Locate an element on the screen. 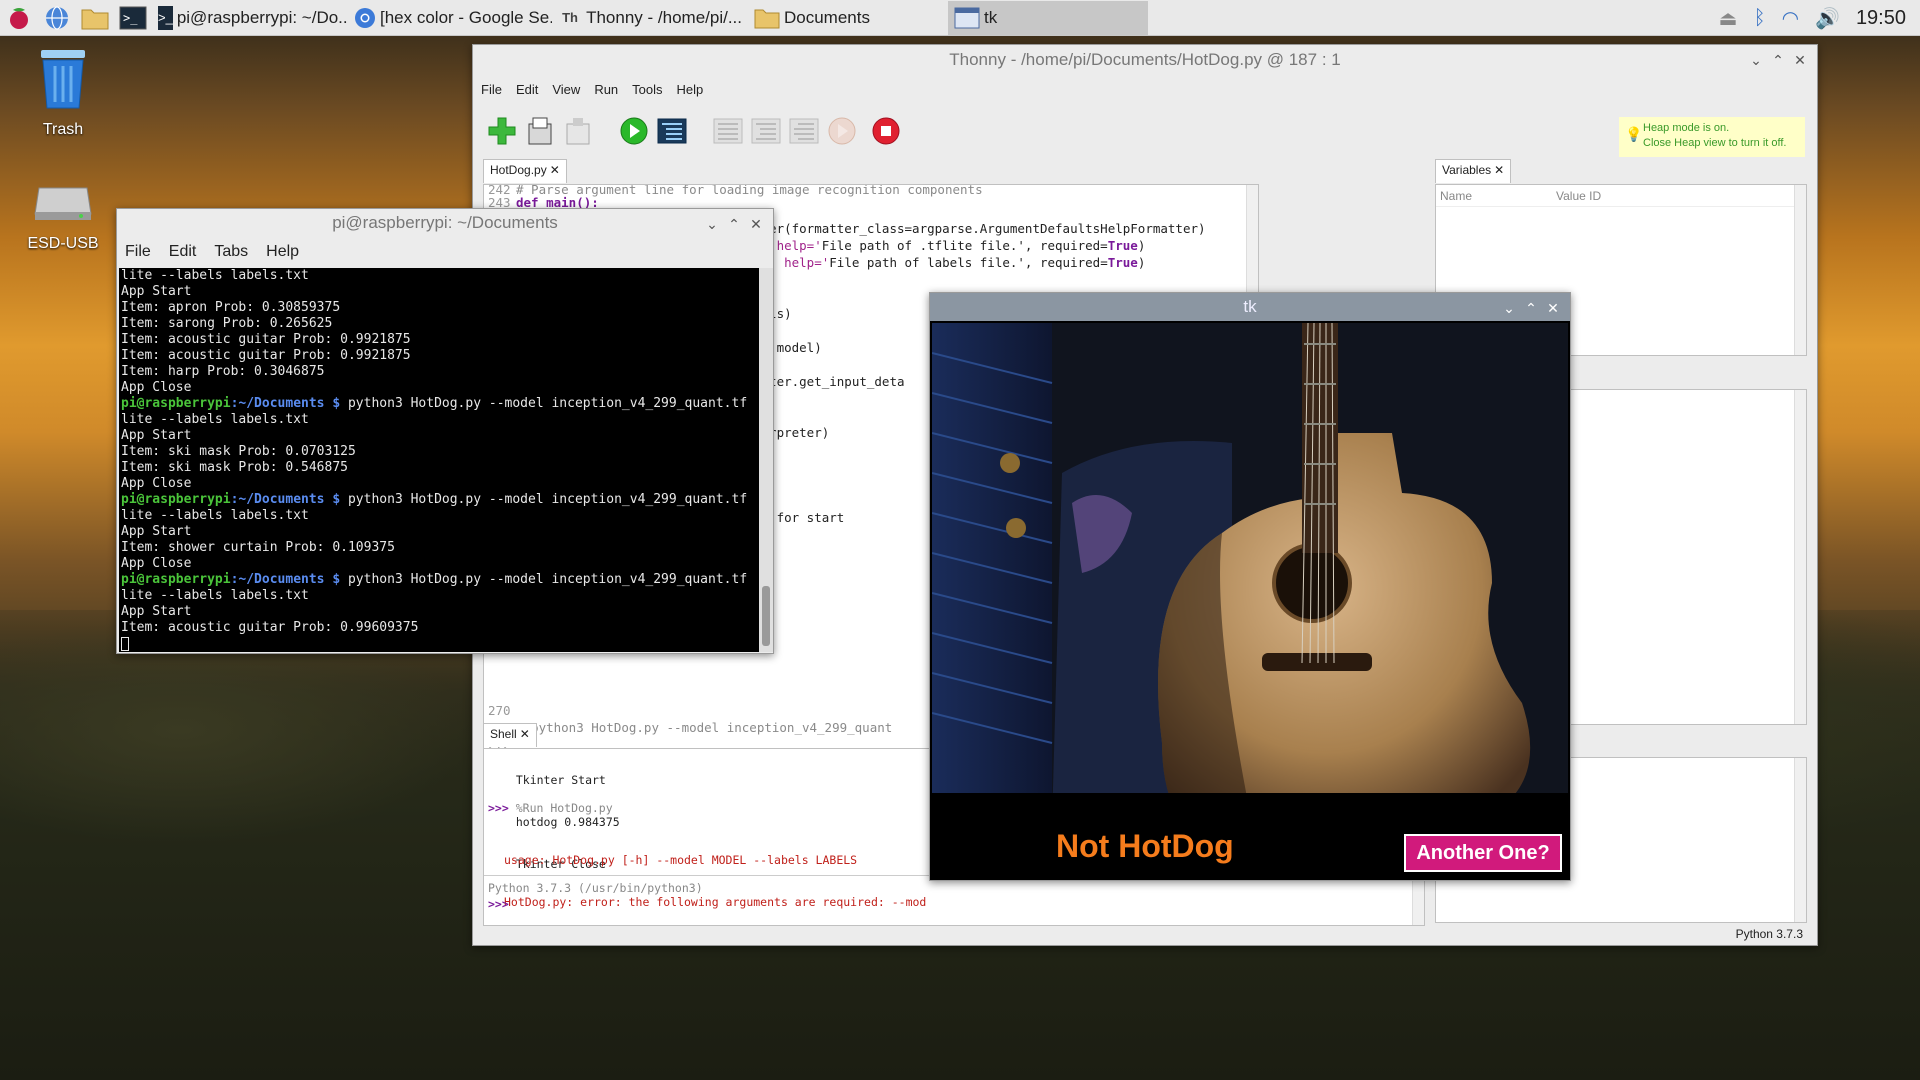 This screenshot has height=1080, width=1920. terminal-scrollbar is located at coordinates (766, 460).